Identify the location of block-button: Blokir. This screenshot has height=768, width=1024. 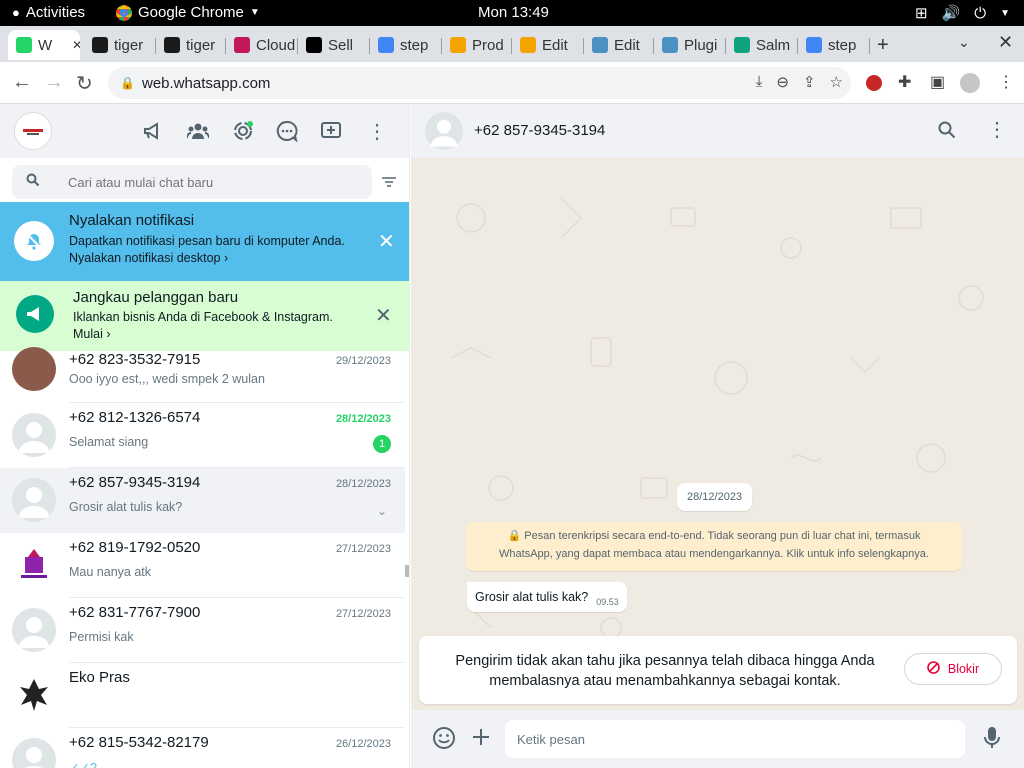
(953, 669).